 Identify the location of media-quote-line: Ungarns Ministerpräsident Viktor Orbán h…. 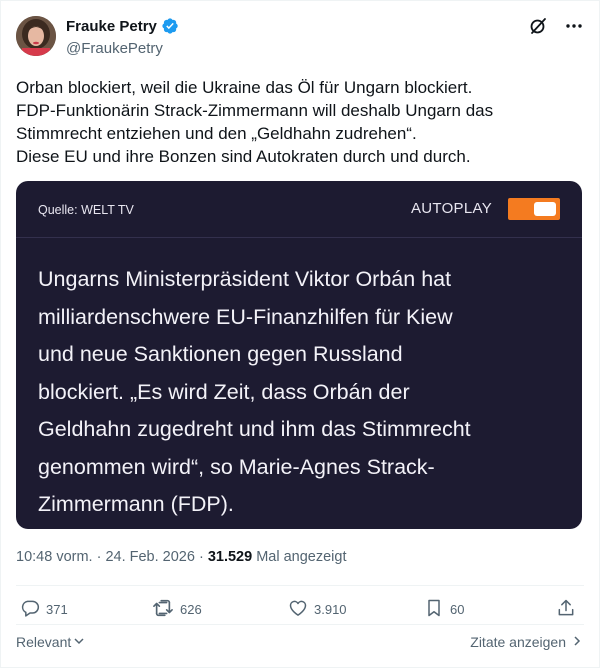
(245, 279).